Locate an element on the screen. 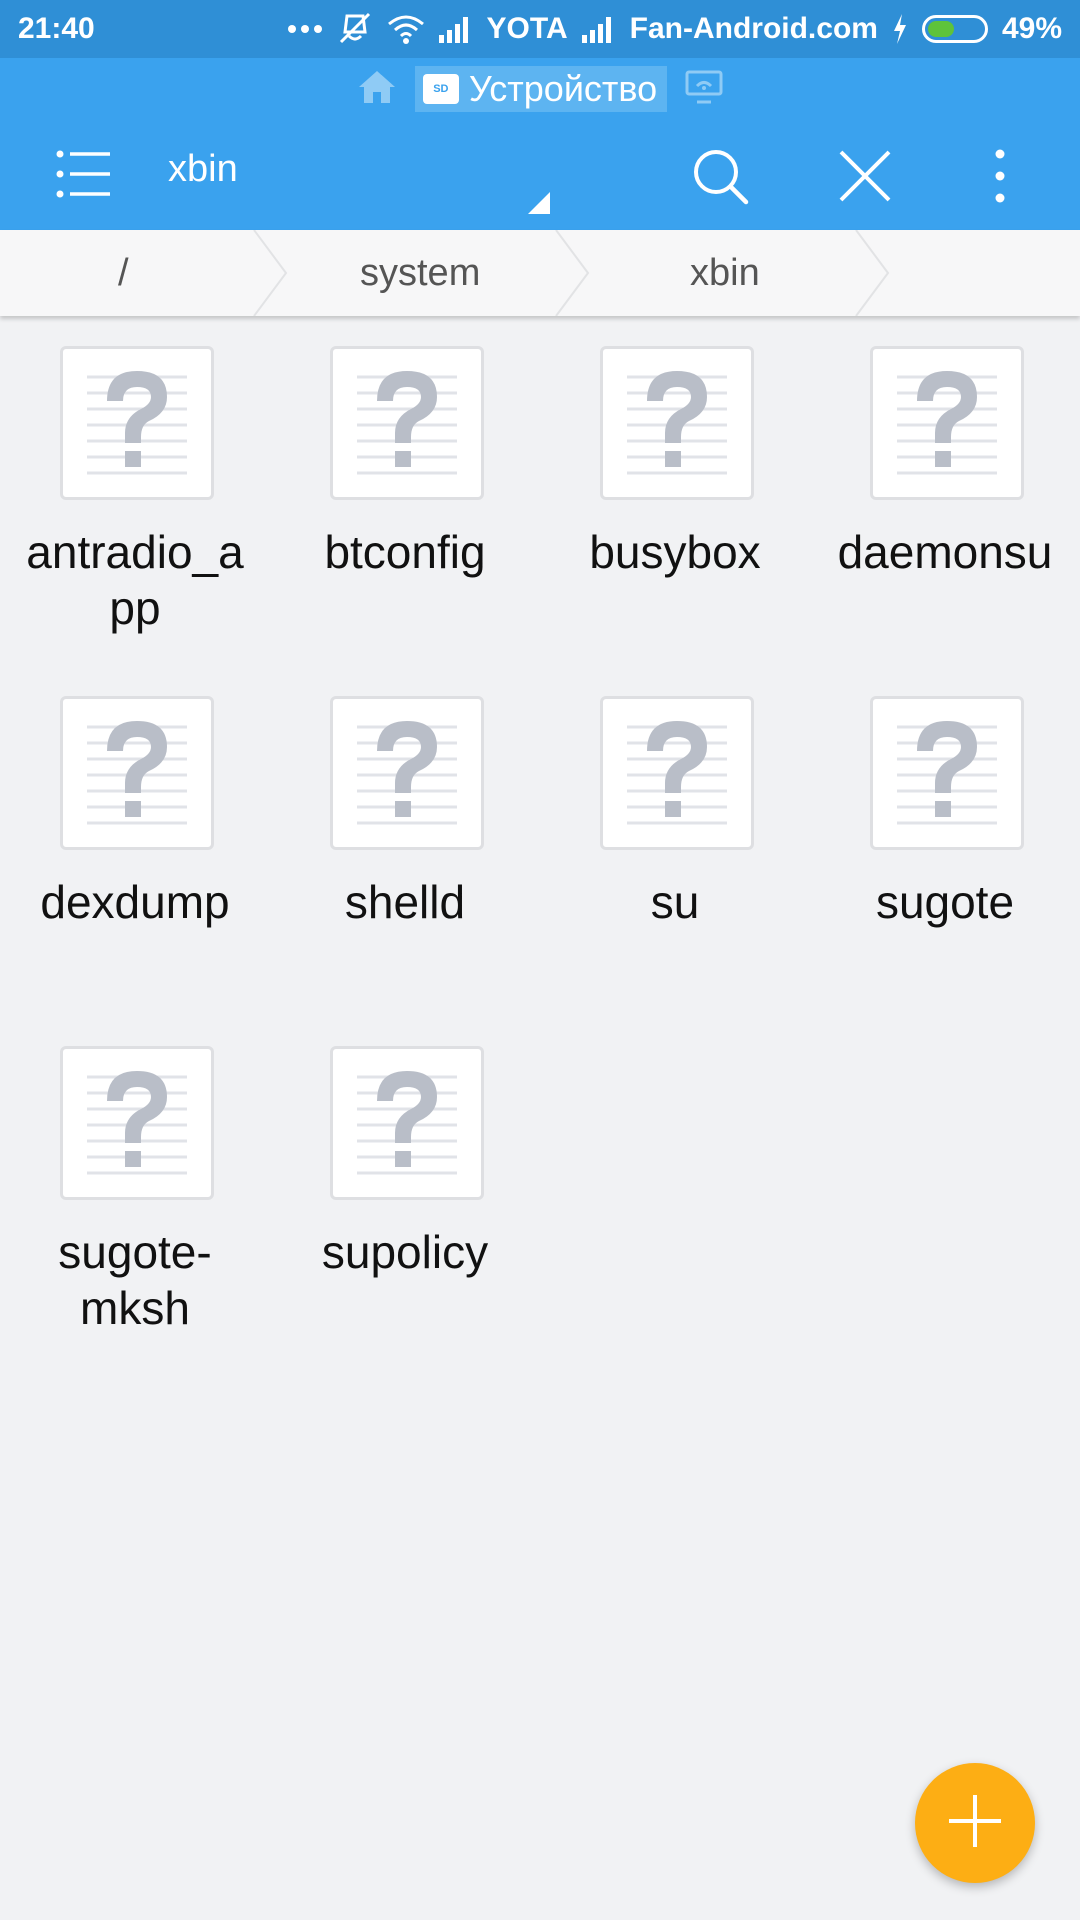 Image resolution: width=1080 pixels, height=1920 pixels. more-dots-icon is located at coordinates (305, 29).